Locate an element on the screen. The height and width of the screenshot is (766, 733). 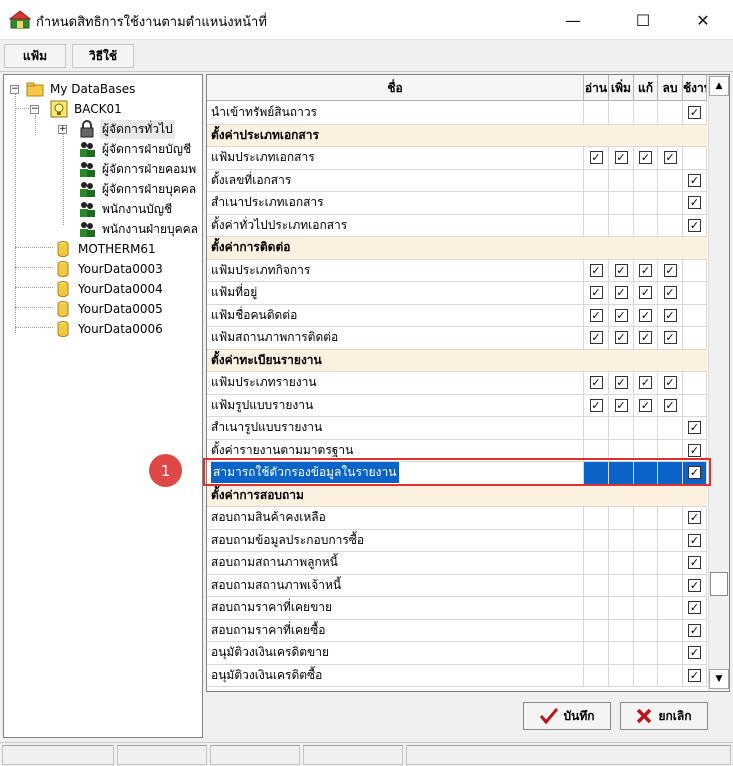
table-row: สอบถามสินค้าคงเหลือ ✓ is located at coordinates (457, 518).